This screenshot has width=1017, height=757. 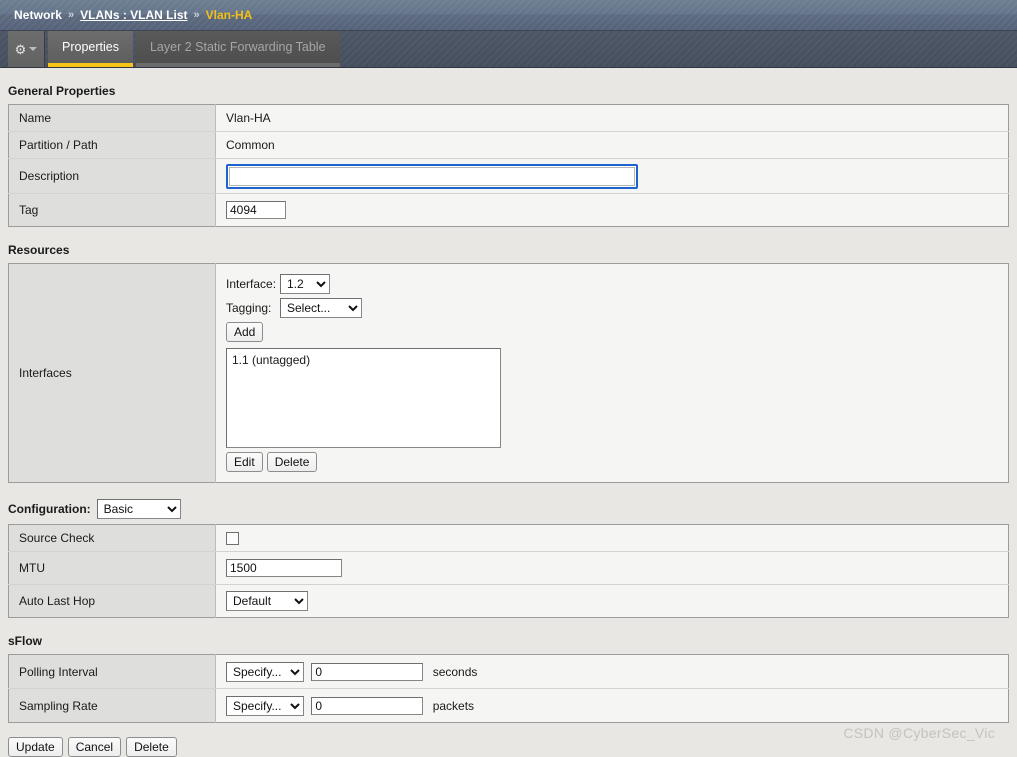 I want to click on tag-input, so click(x=256, y=210).